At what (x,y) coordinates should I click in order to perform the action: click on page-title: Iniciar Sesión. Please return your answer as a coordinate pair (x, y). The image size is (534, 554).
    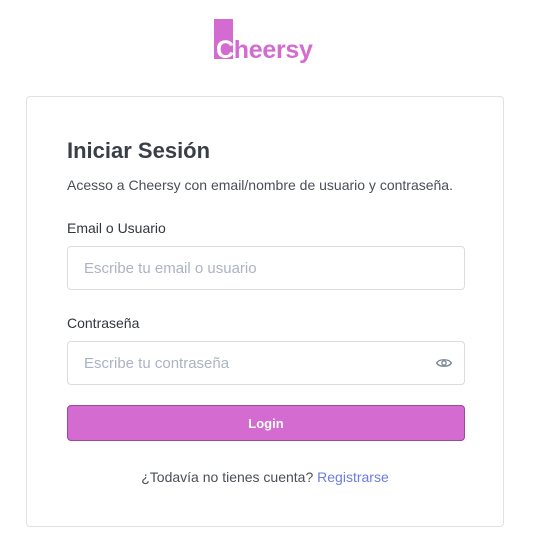
    Looking at the image, I should click on (139, 150).